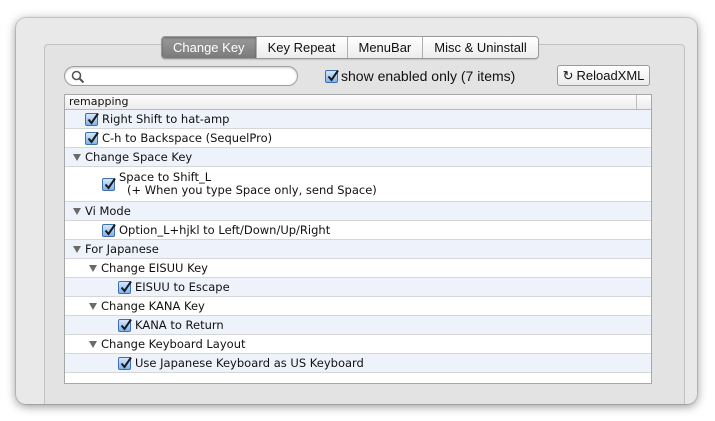  What do you see at coordinates (225, 230) in the screenshot?
I see `item-label: Option_L+hjkl to Left/Down/Up/Right` at bounding box center [225, 230].